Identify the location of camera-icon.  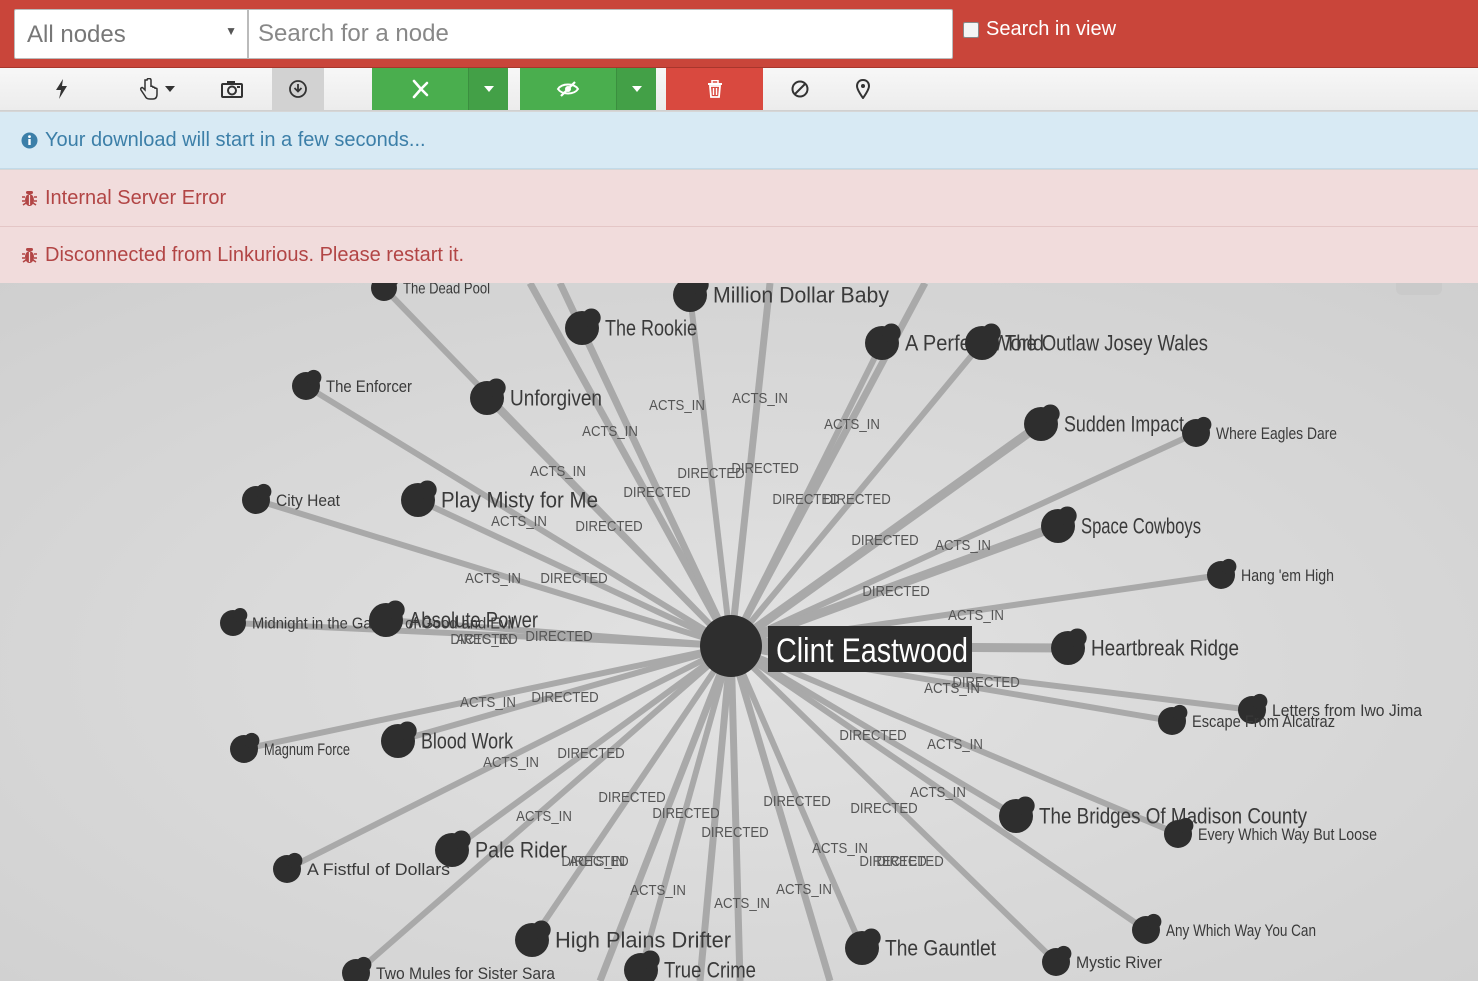
(232, 89).